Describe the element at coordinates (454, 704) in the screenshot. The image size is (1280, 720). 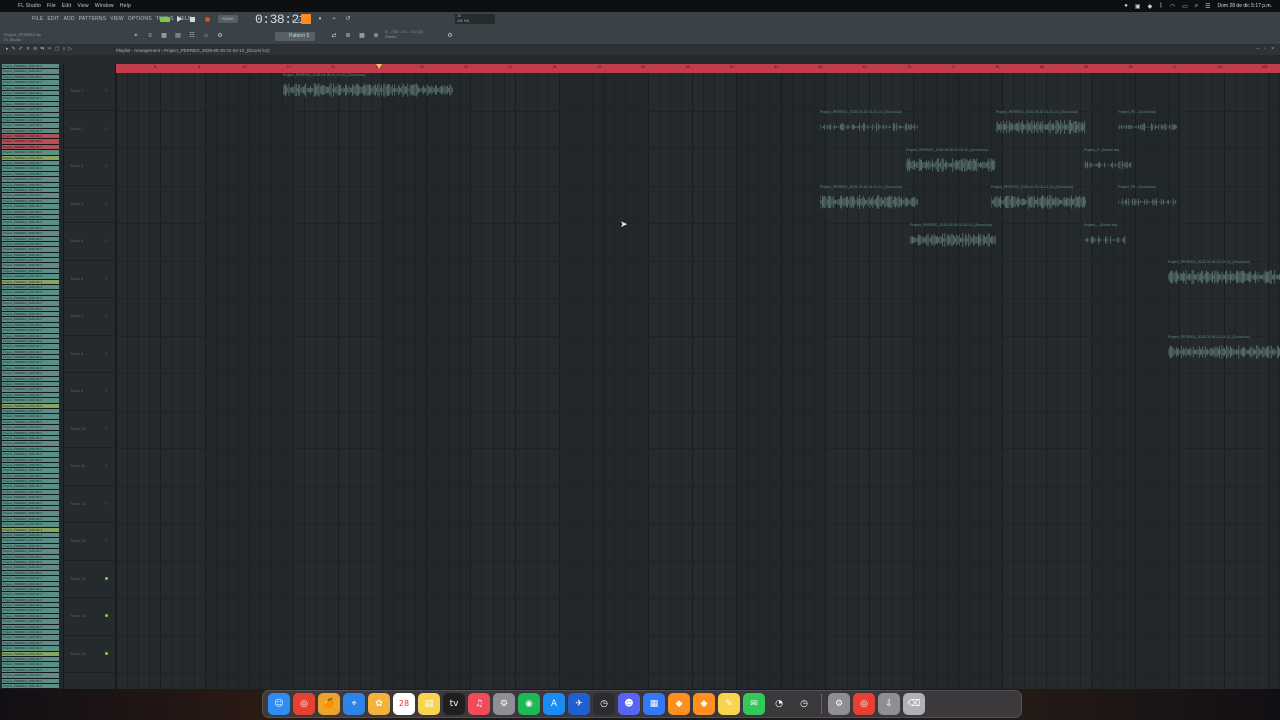
I see `dock-tv-icon: tv` at that location.